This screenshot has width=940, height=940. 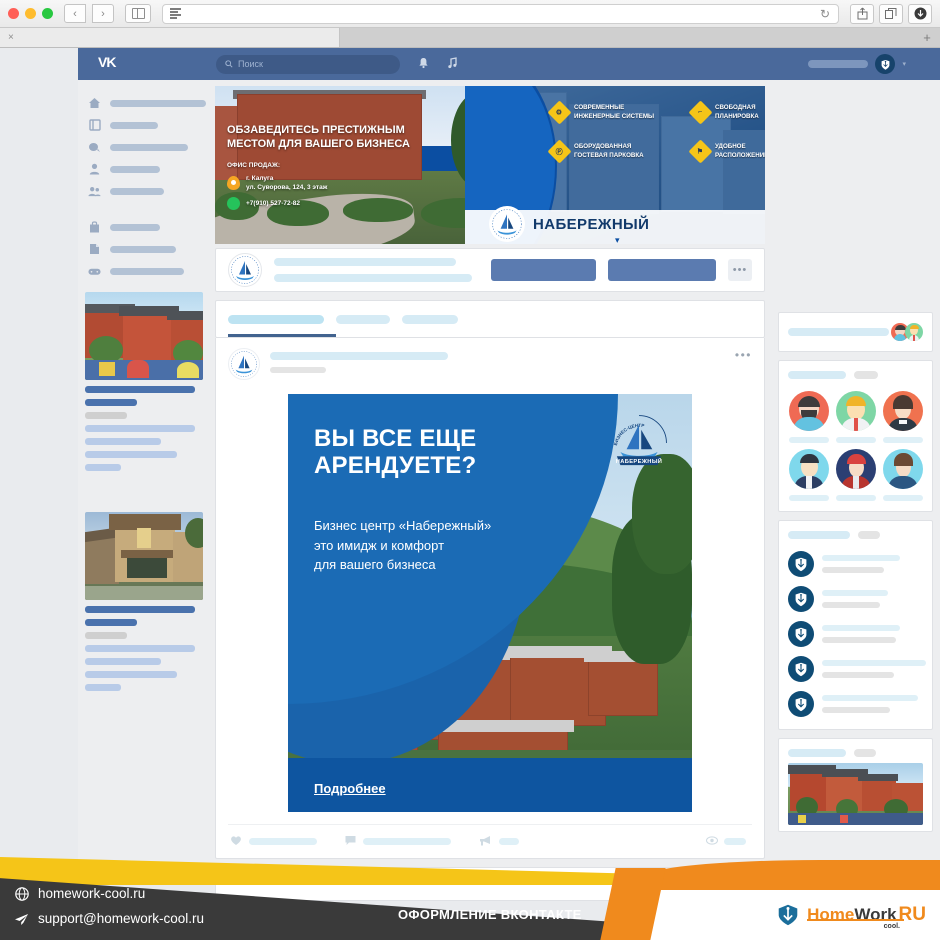 What do you see at coordinates (376, 270) in the screenshot?
I see `group-title-placeholder` at bounding box center [376, 270].